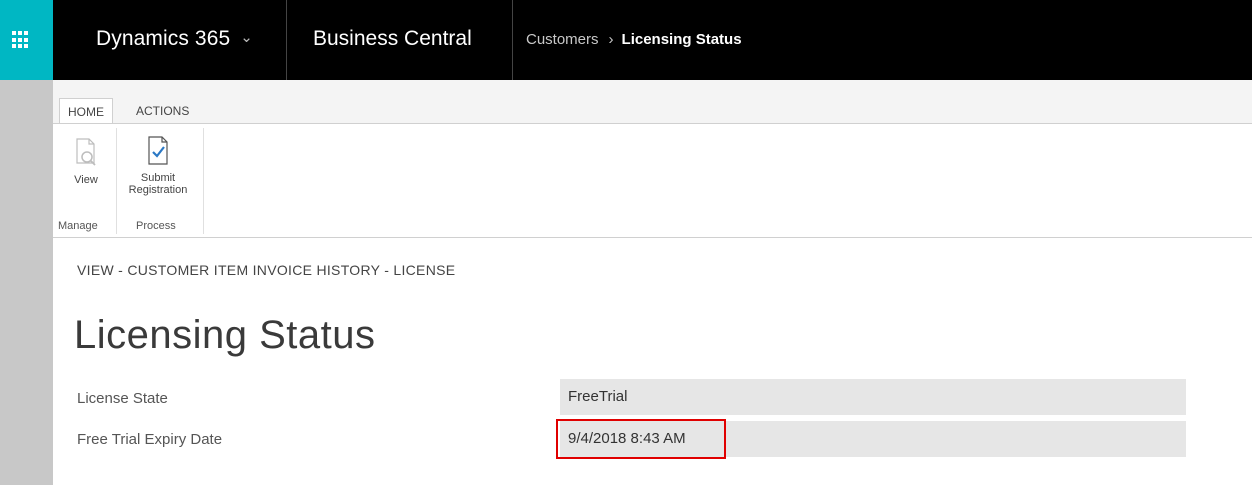  Describe the element at coordinates (652, 237) in the screenshot. I see `ribbon-border` at that location.